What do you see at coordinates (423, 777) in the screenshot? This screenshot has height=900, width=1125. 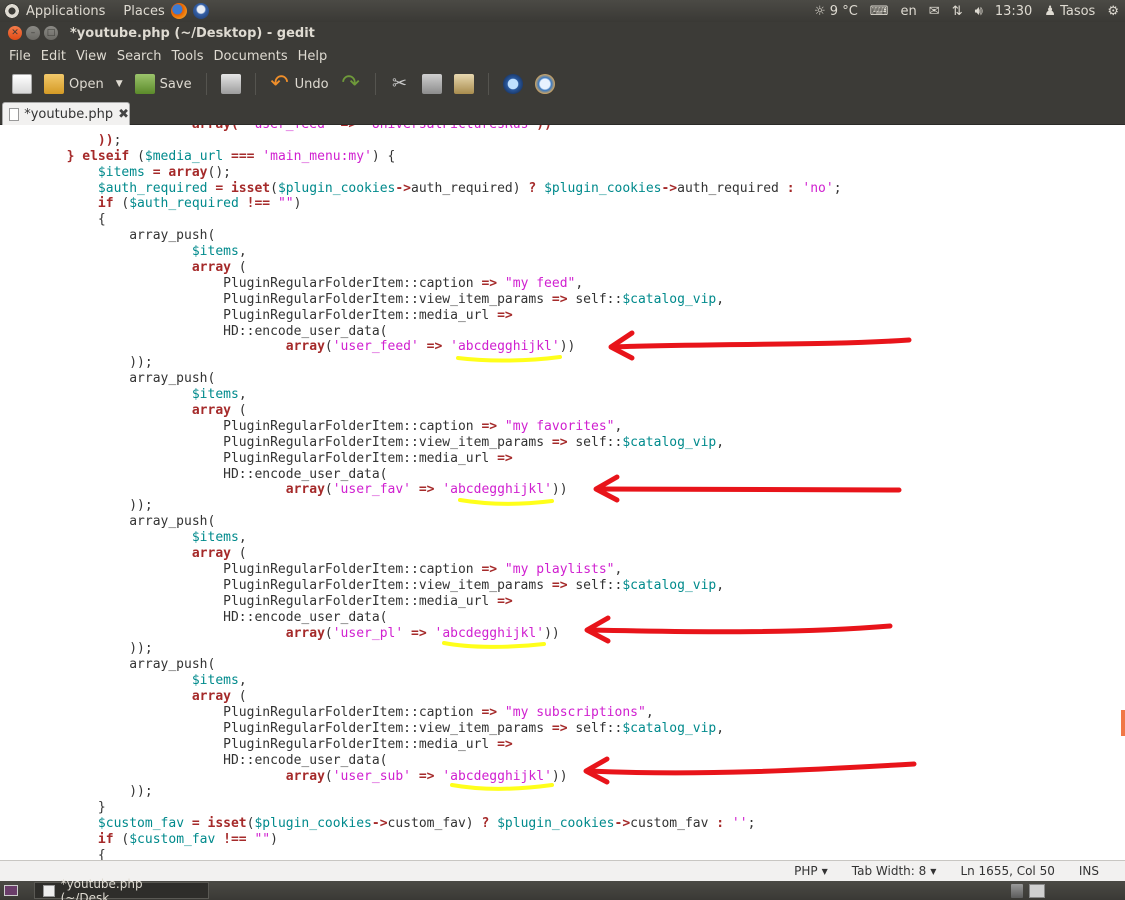 I see `code-line: array('user_sub' => 'abcdegghijkl'))` at bounding box center [423, 777].